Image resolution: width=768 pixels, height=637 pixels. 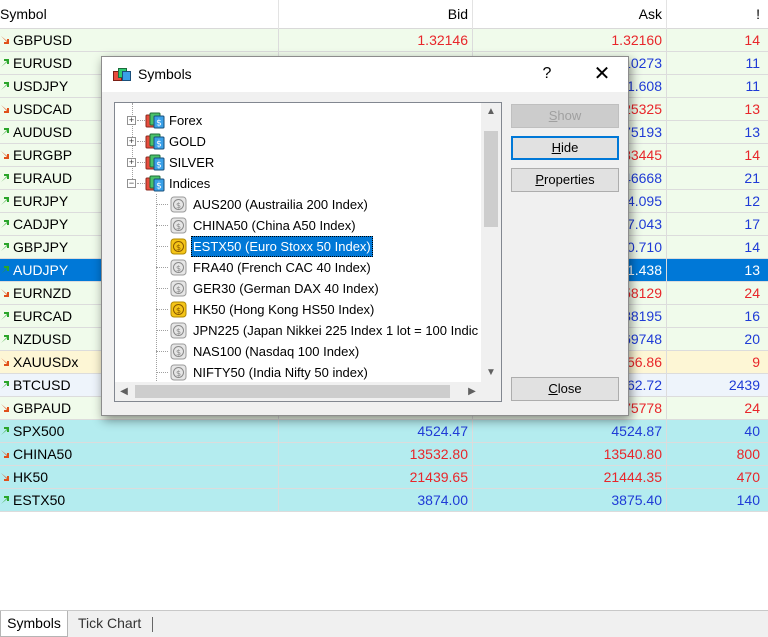 I want to click on symbol-name: EURUSD, so click(x=43, y=63).